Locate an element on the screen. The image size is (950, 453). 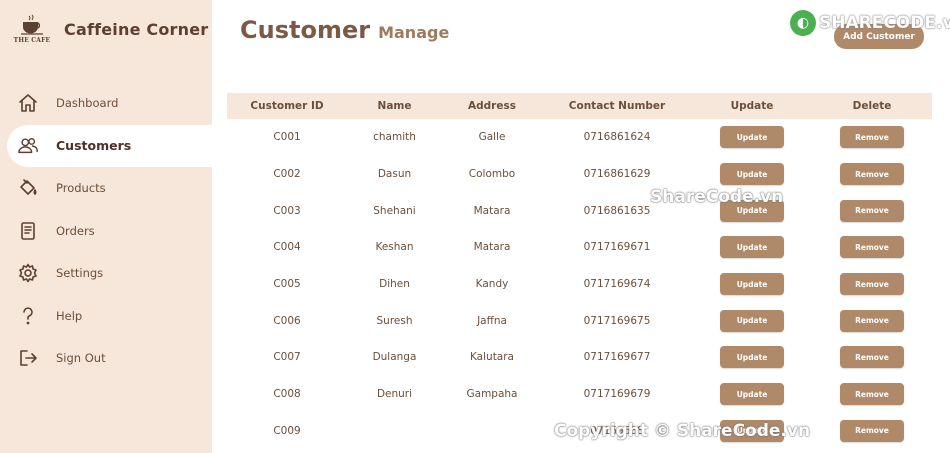
cell-contact: 0716861624 is located at coordinates (617, 137).